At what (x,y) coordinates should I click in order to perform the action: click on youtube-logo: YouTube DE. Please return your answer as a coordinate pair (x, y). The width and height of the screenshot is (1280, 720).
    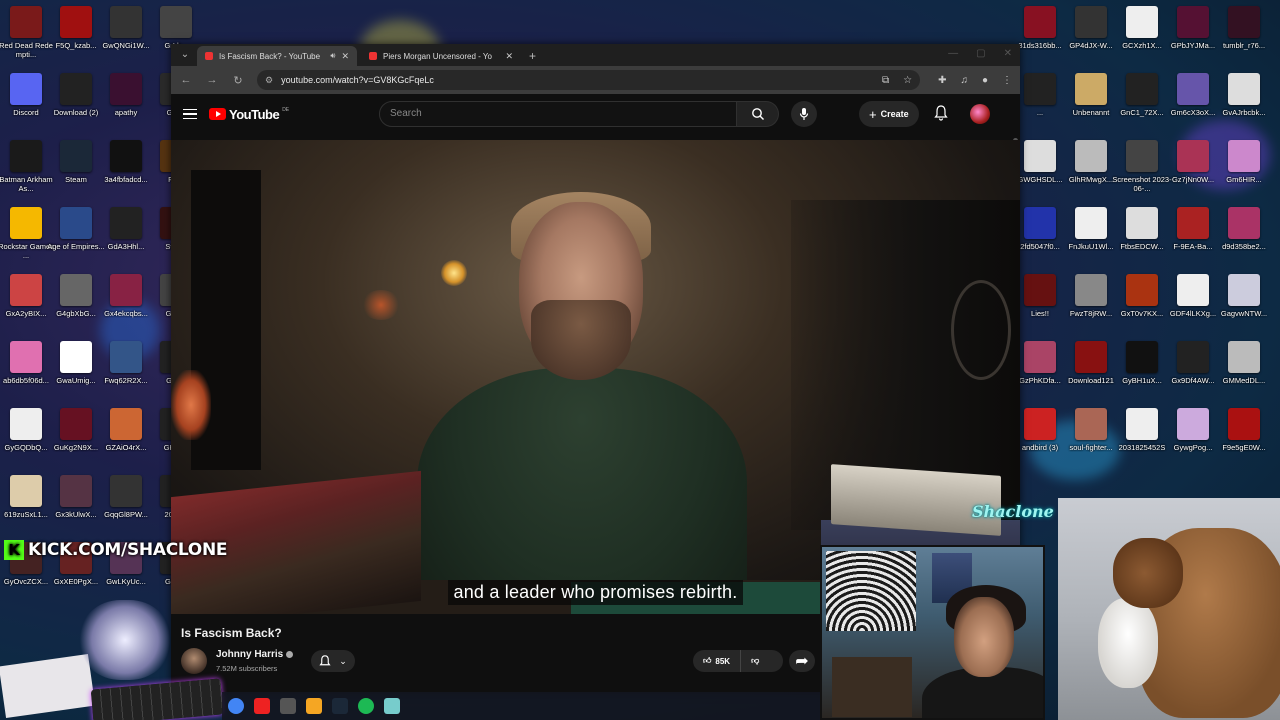
    Looking at the image, I should click on (249, 114).